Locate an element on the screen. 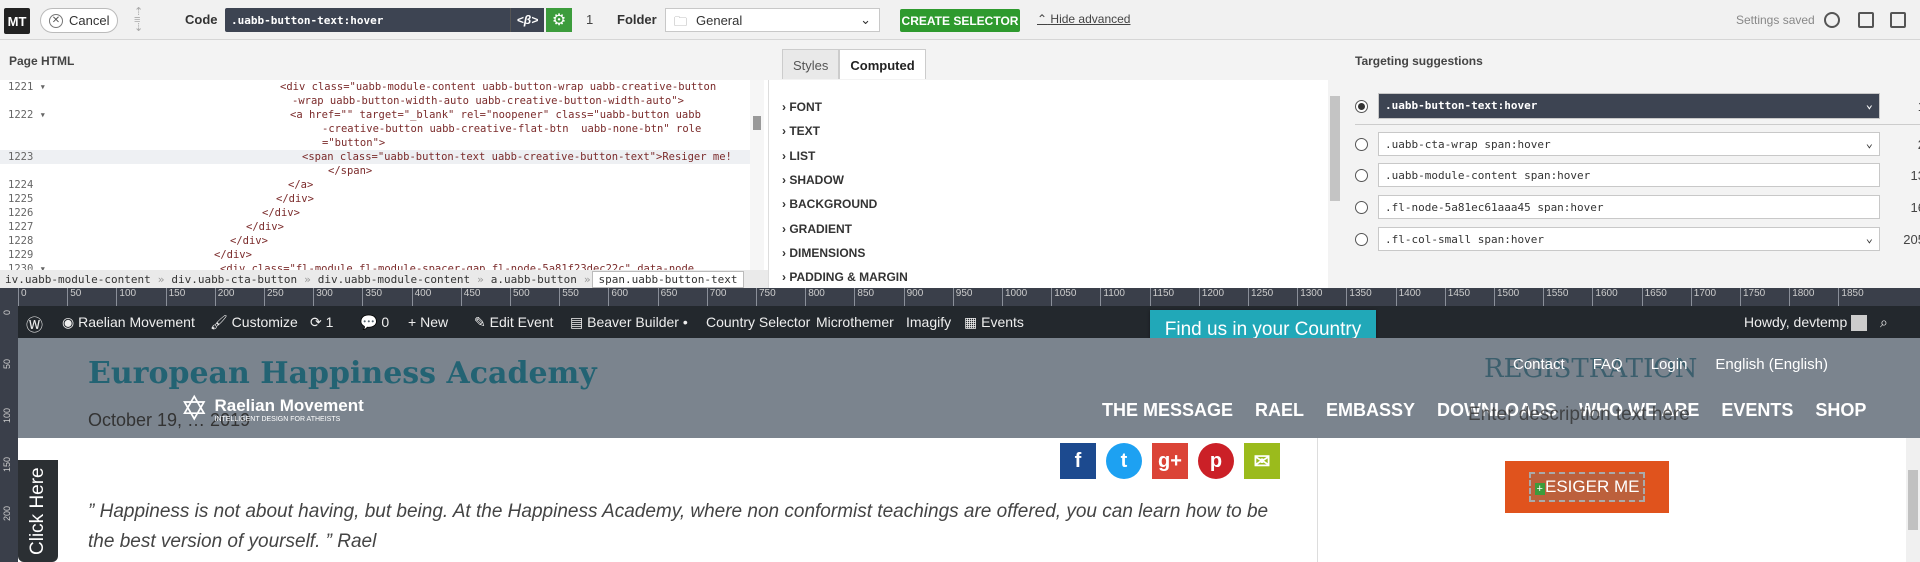 The height and width of the screenshot is (562, 1920). register-button: + ESIGER ME is located at coordinates (1587, 487).